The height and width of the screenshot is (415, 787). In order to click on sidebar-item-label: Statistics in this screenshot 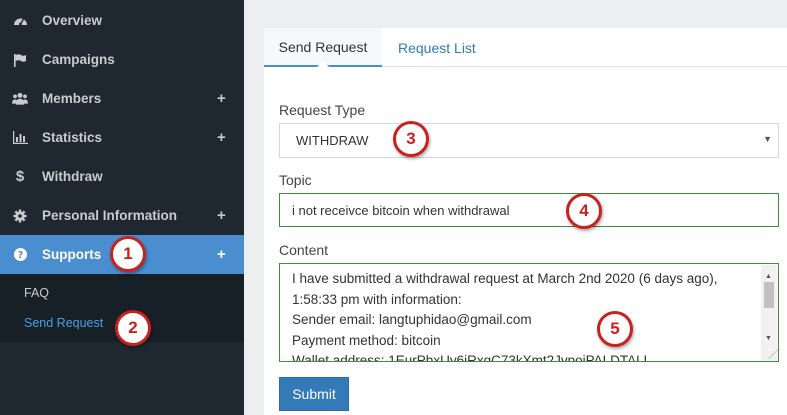, I will do `click(72, 137)`.